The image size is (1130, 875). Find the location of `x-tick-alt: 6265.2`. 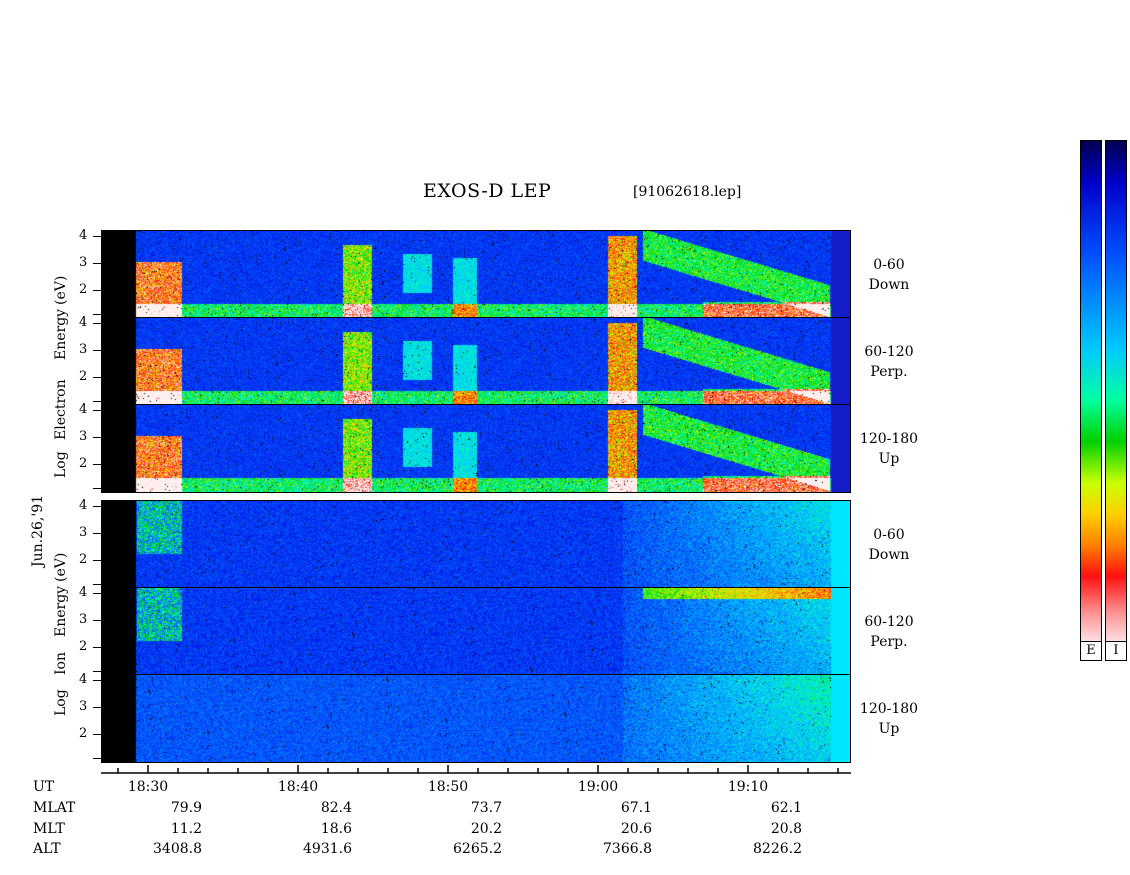

x-tick-alt: 6265.2 is located at coordinates (477, 849).